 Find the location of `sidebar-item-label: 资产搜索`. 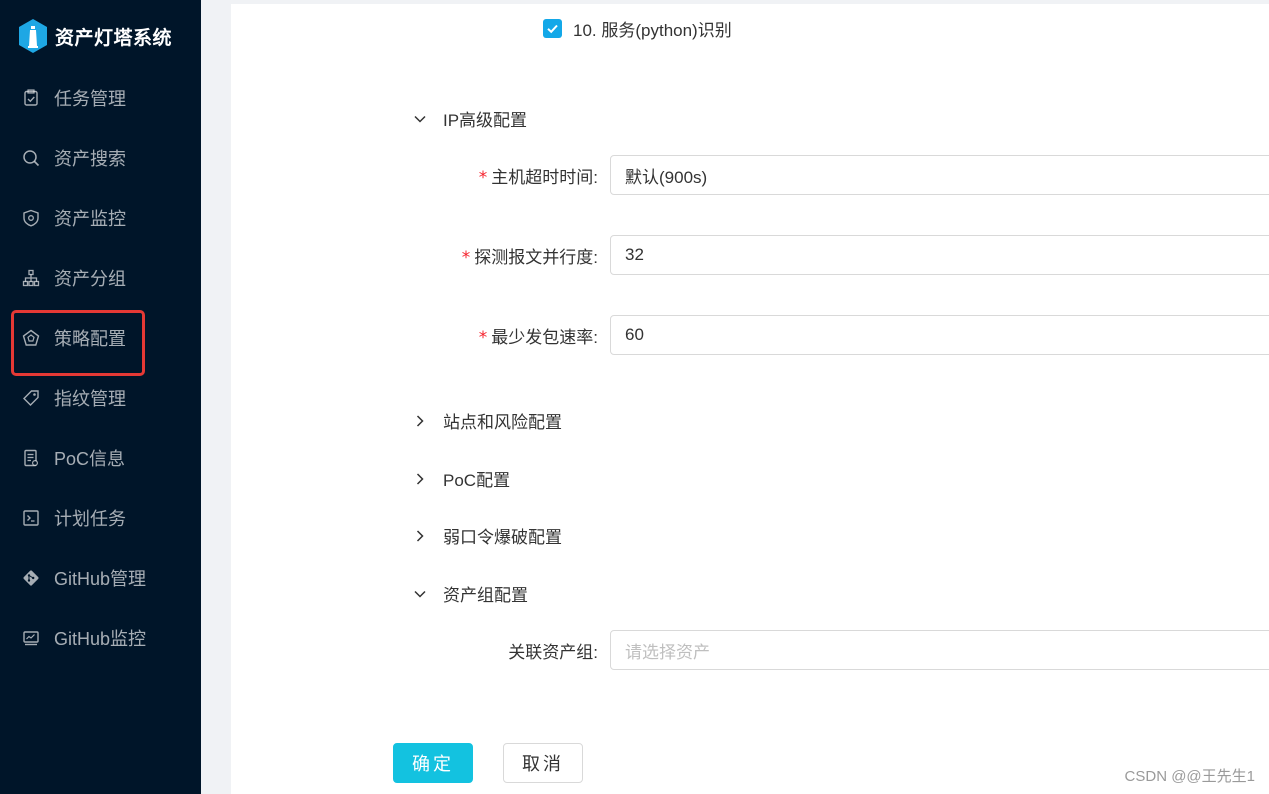

sidebar-item-label: 资产搜索 is located at coordinates (90, 159).